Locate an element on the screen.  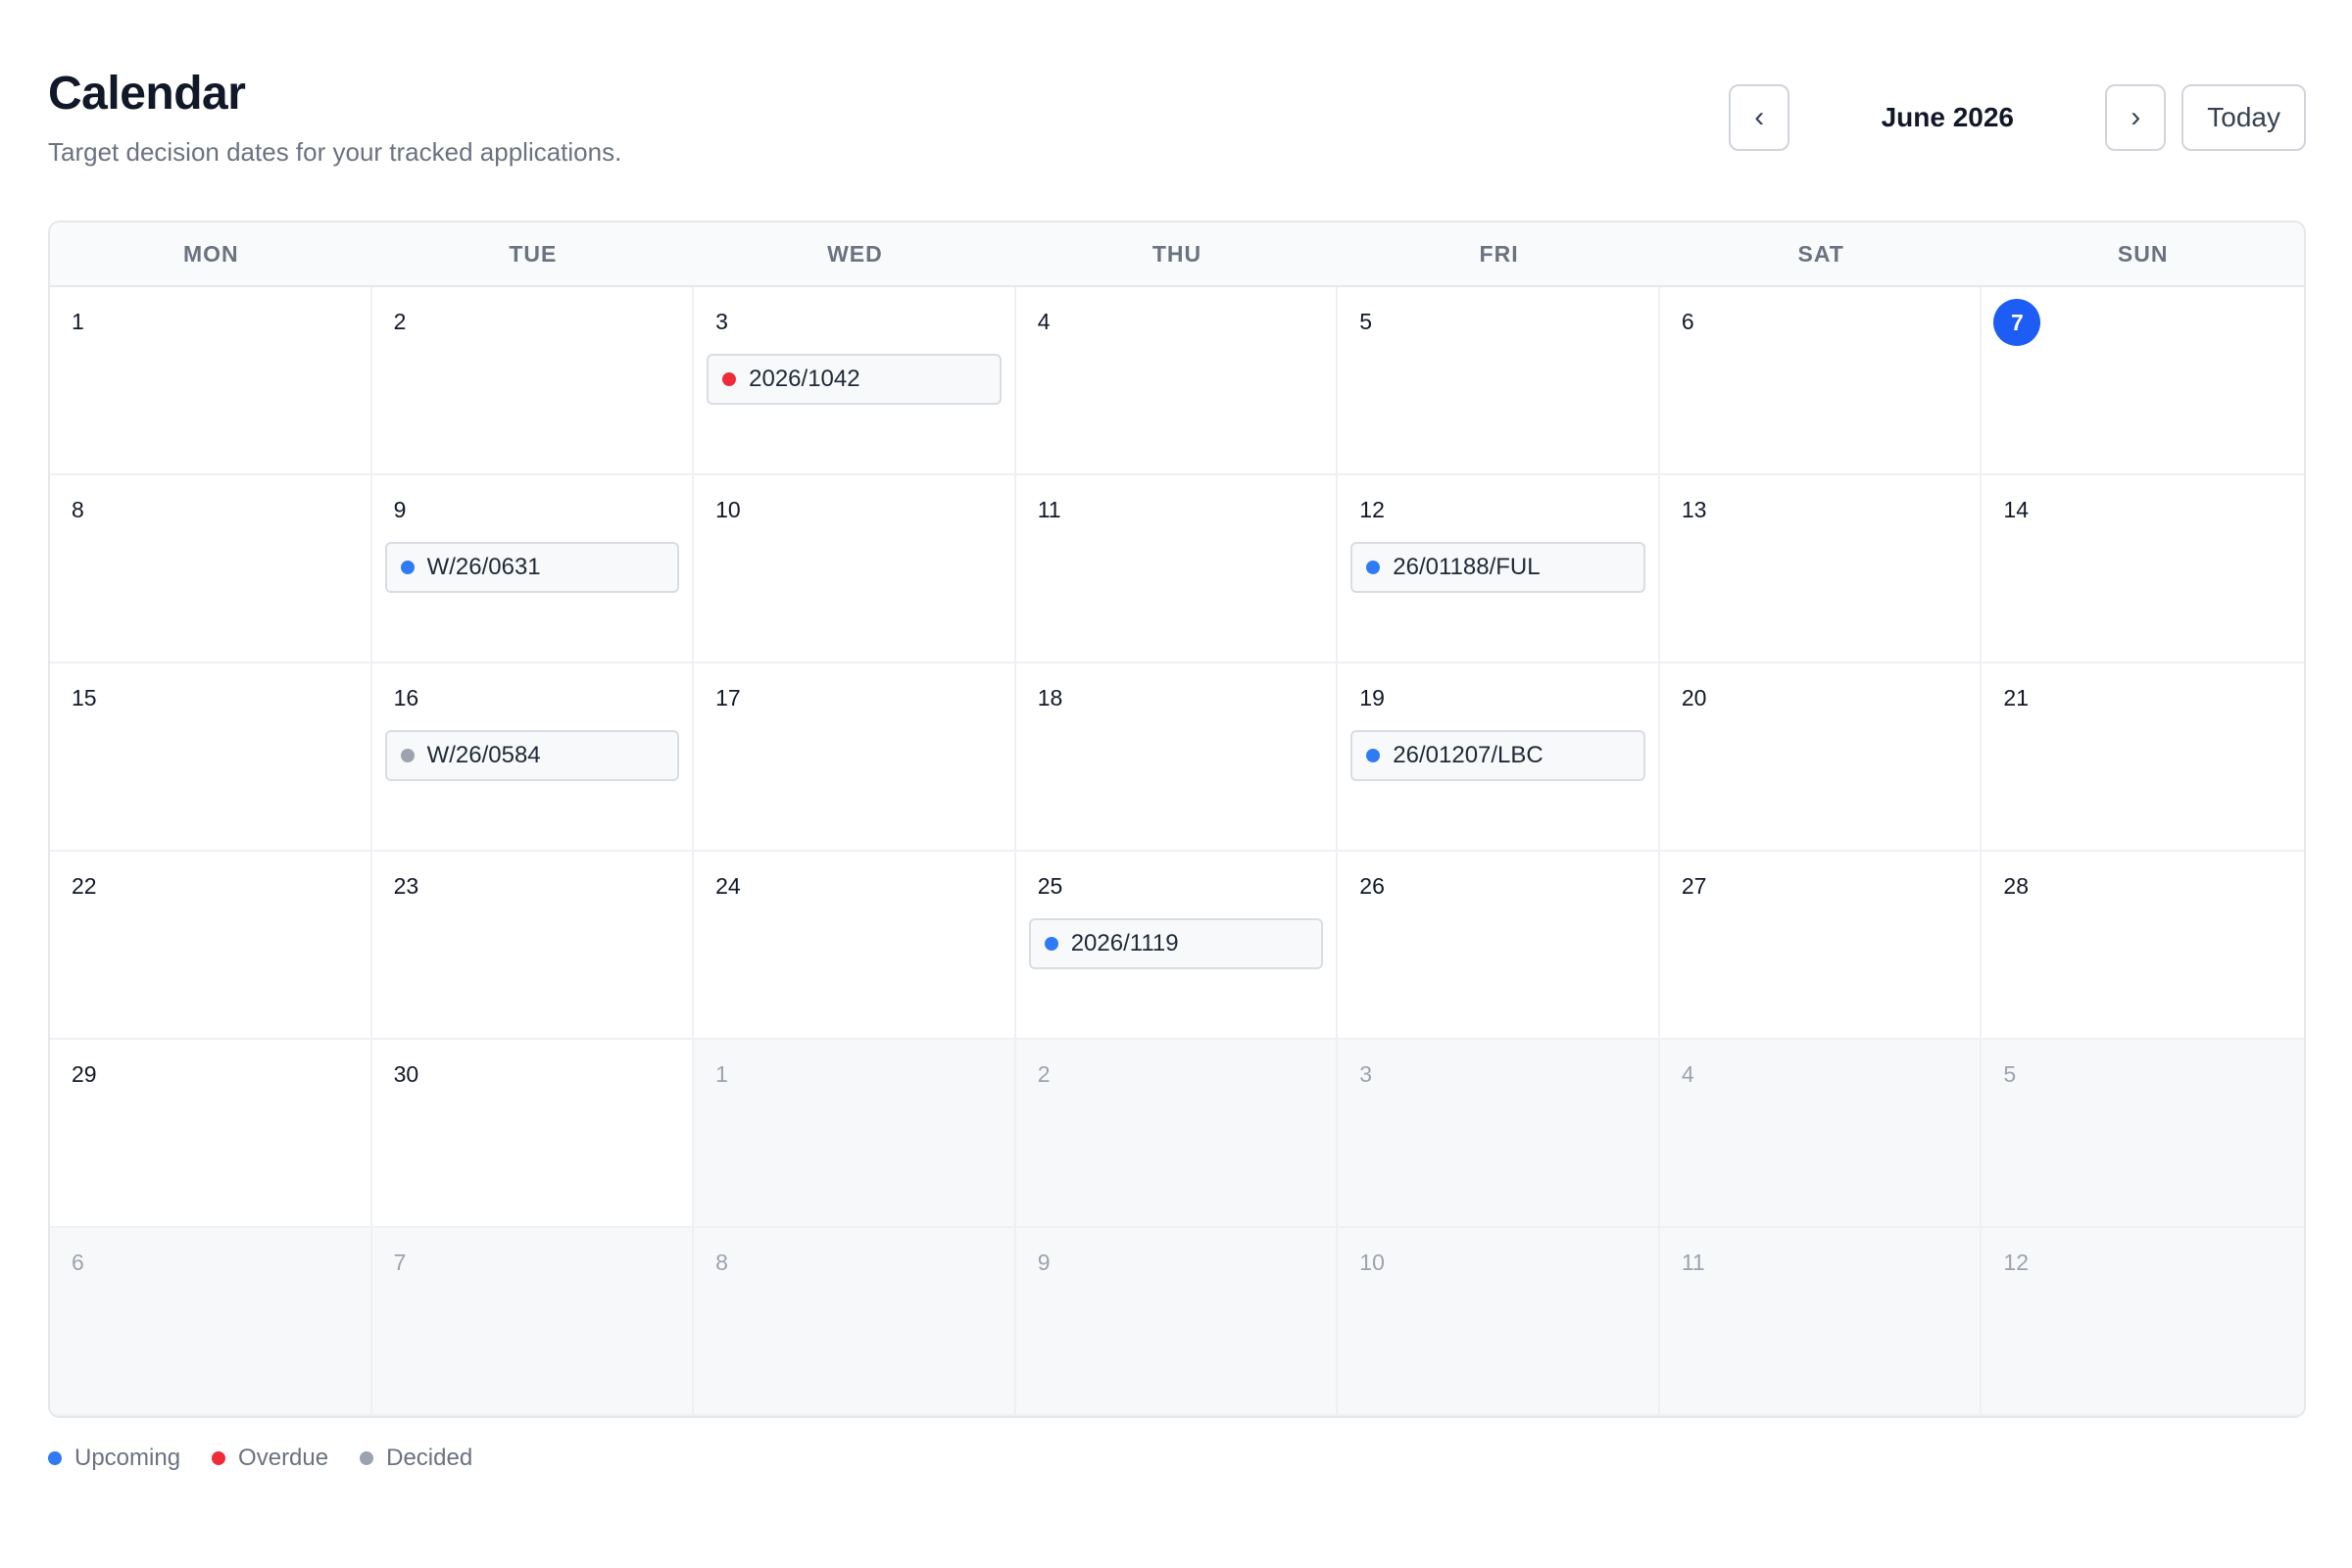
day-number: 20 is located at coordinates (1694, 697).